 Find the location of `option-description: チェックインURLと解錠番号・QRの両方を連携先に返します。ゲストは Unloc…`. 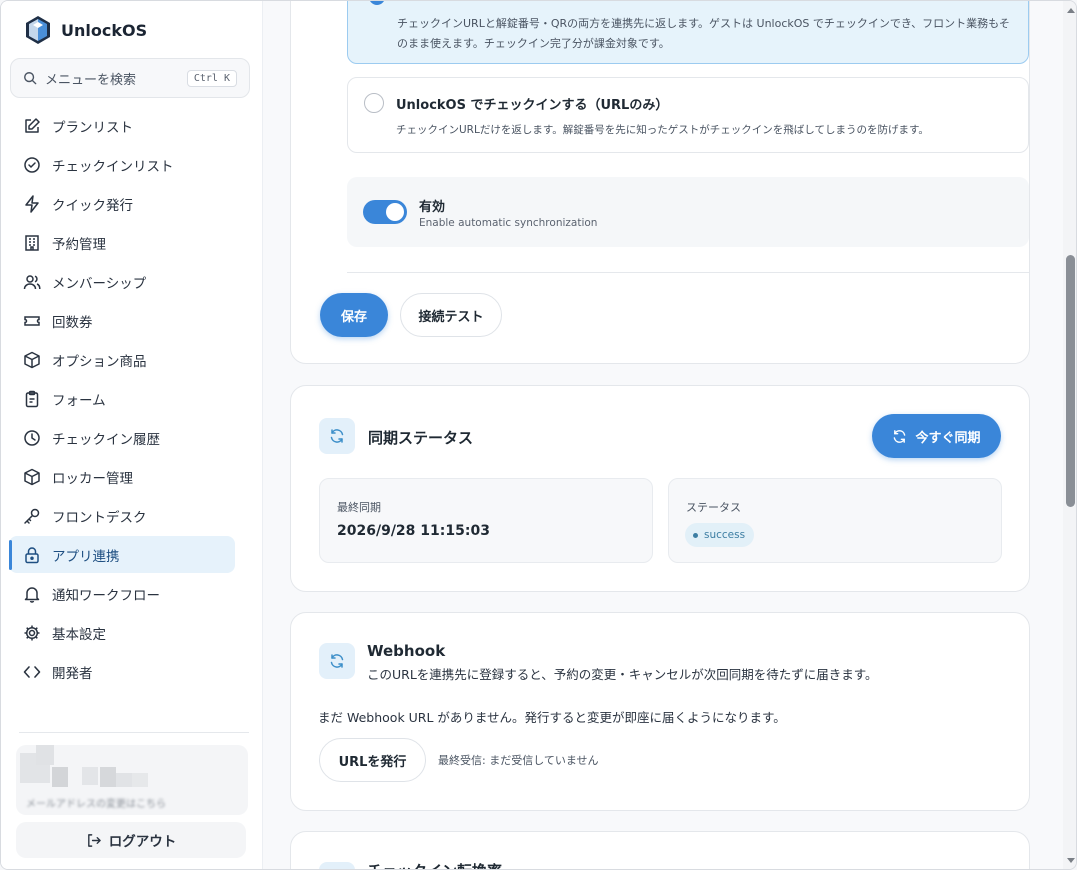

option-description: チェックインURLと解錠番号・QRの両方を連携先に返します。ゲストは Unloc… is located at coordinates (703, 33).